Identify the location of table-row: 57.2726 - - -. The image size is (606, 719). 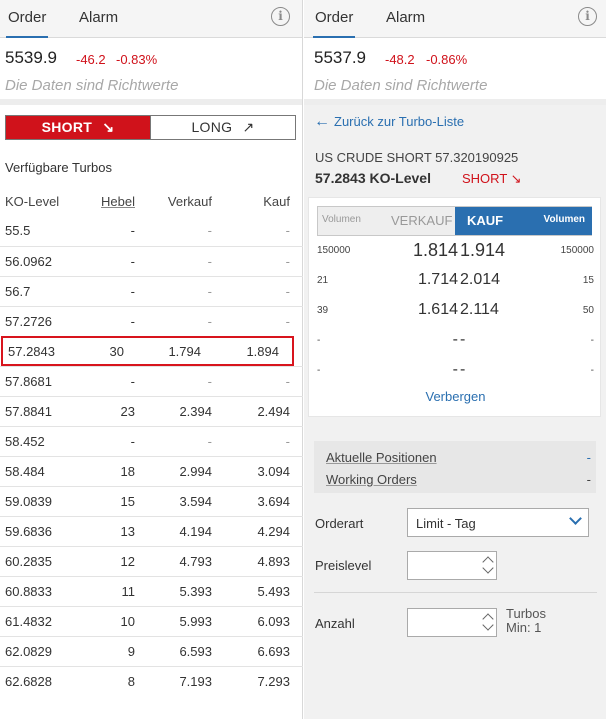
(151, 321).